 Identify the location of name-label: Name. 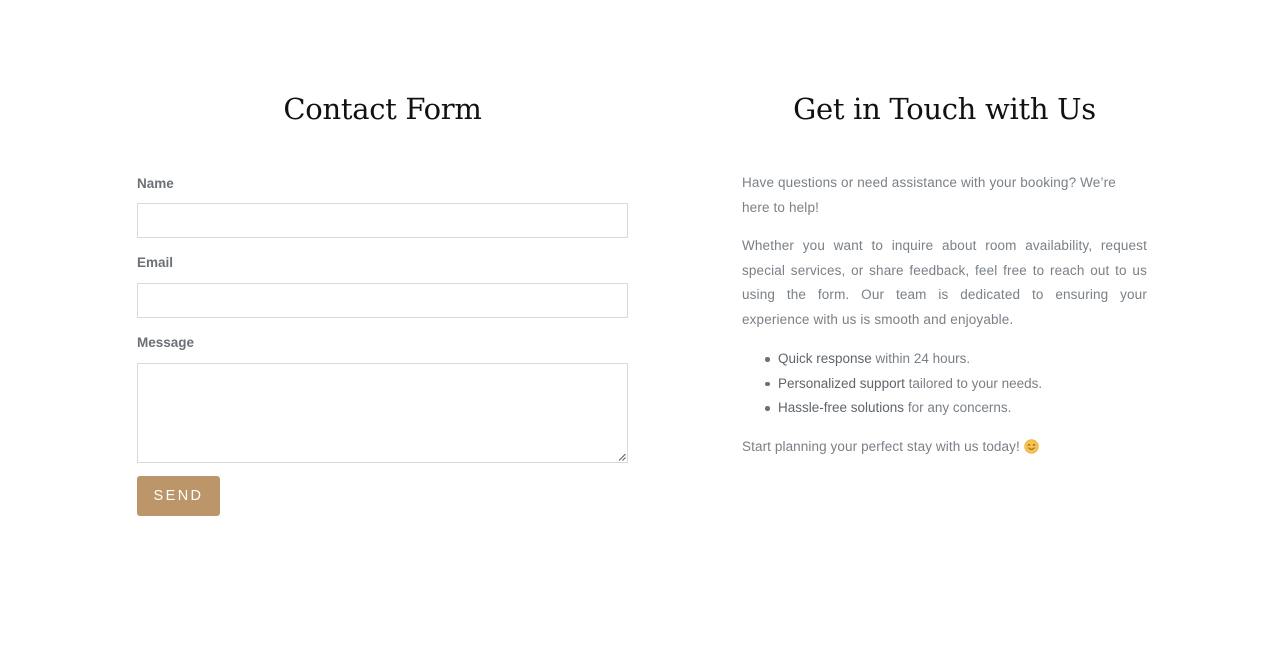
(155, 183).